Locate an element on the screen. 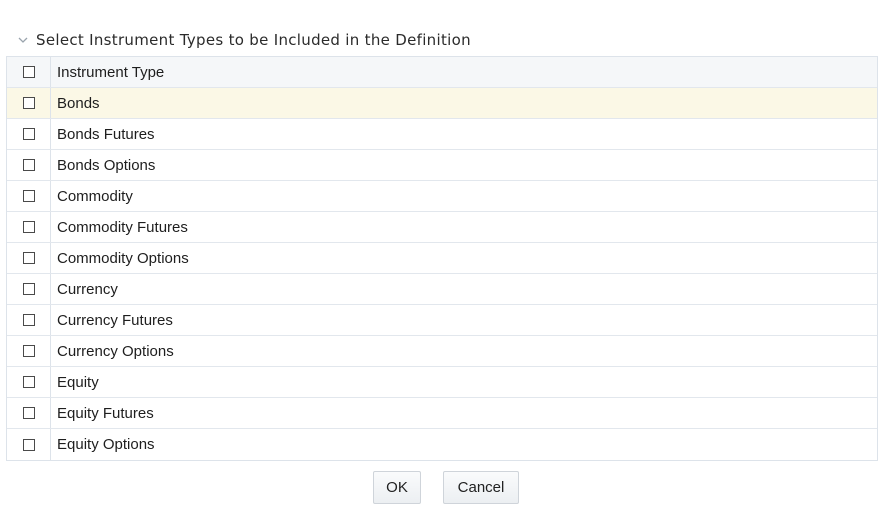 The width and height of the screenshot is (882, 525). row-label: Currency is located at coordinates (87, 289).